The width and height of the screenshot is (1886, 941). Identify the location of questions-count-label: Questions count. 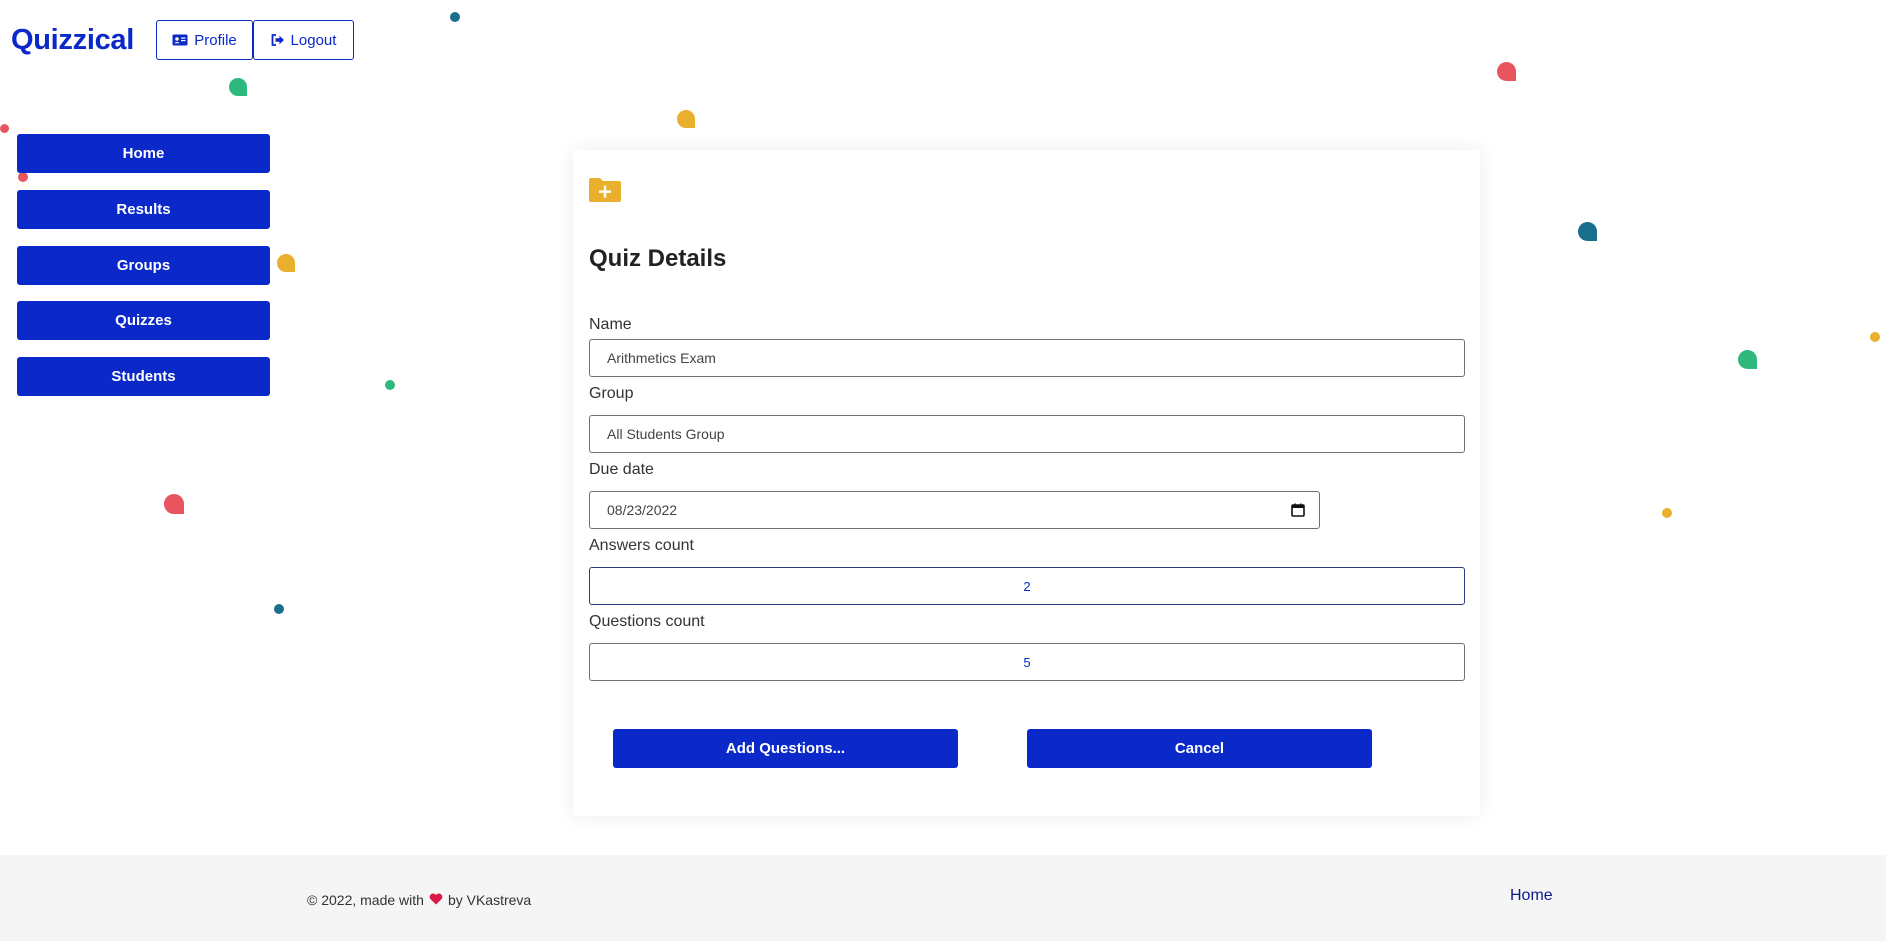
(647, 621).